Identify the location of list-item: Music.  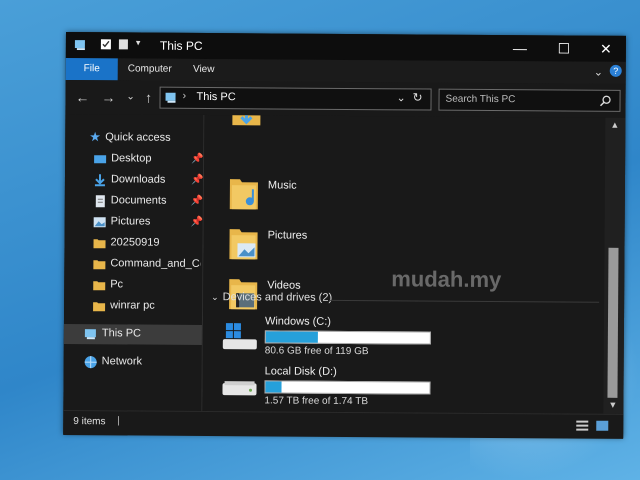
(378, 196).